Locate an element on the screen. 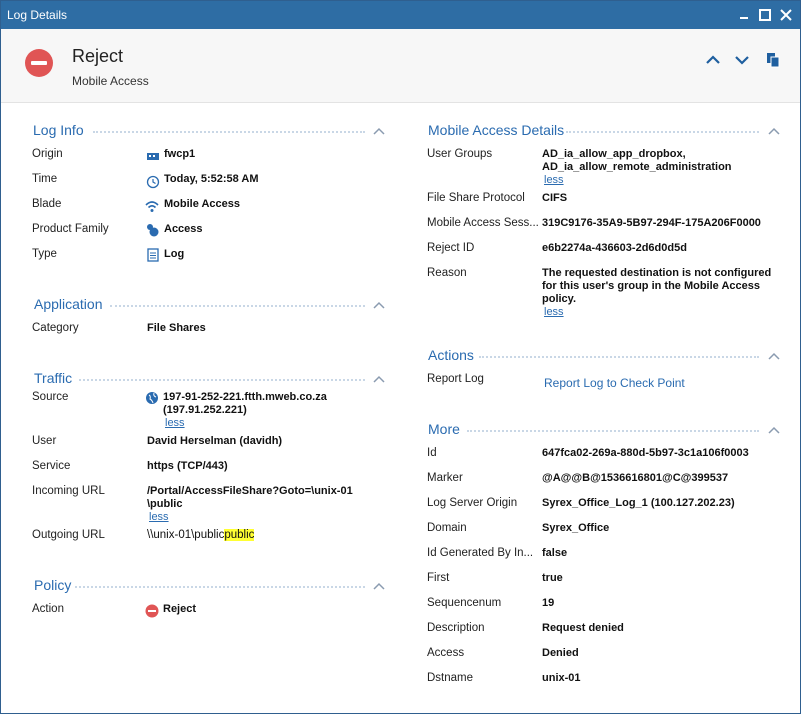  incoming-url-less-link: less is located at coordinates (159, 517).